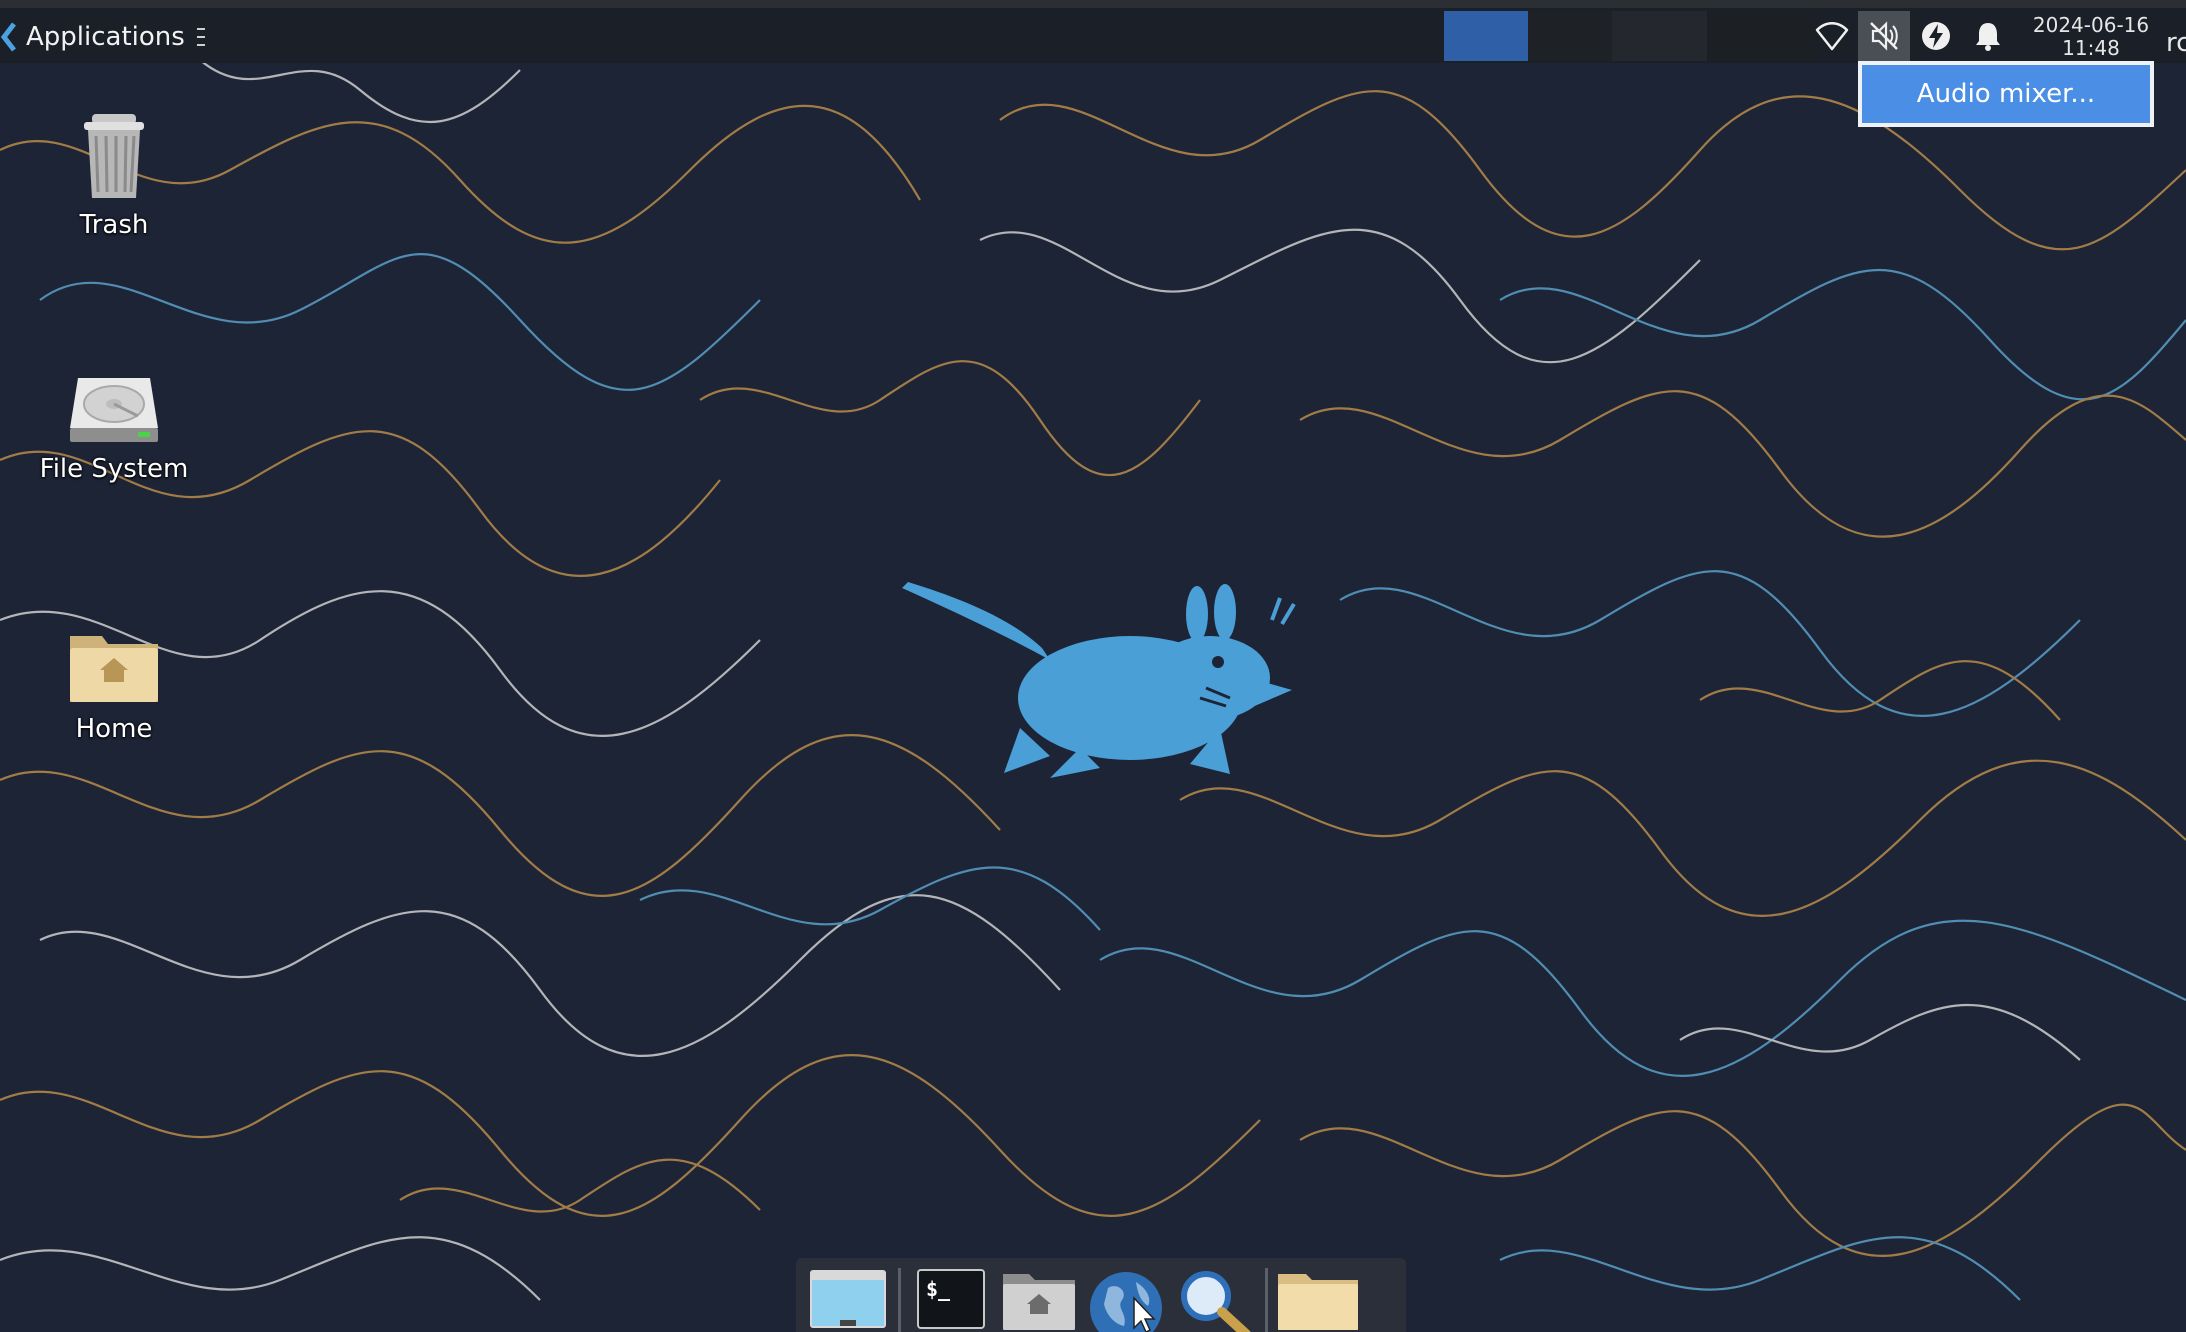  I want to click on bottom-dock: $_, so click(1101, 1295).